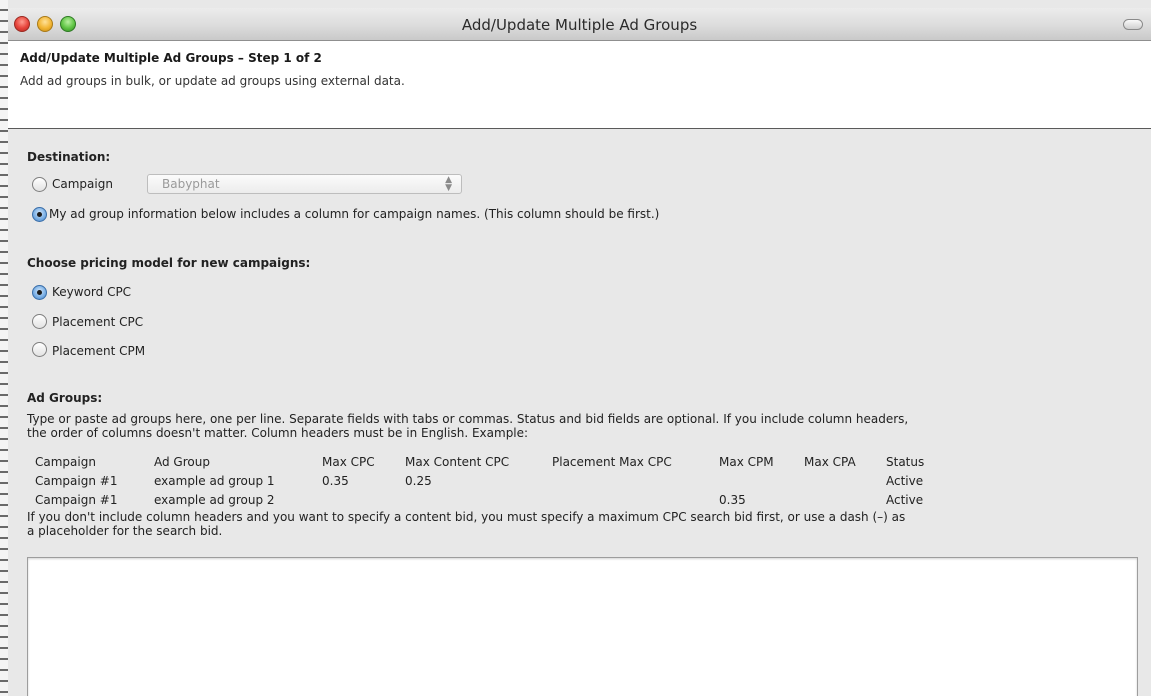 This screenshot has height=696, width=1151. What do you see at coordinates (830, 462) in the screenshot?
I see `example-header-max-cpa: Max CPA` at bounding box center [830, 462].